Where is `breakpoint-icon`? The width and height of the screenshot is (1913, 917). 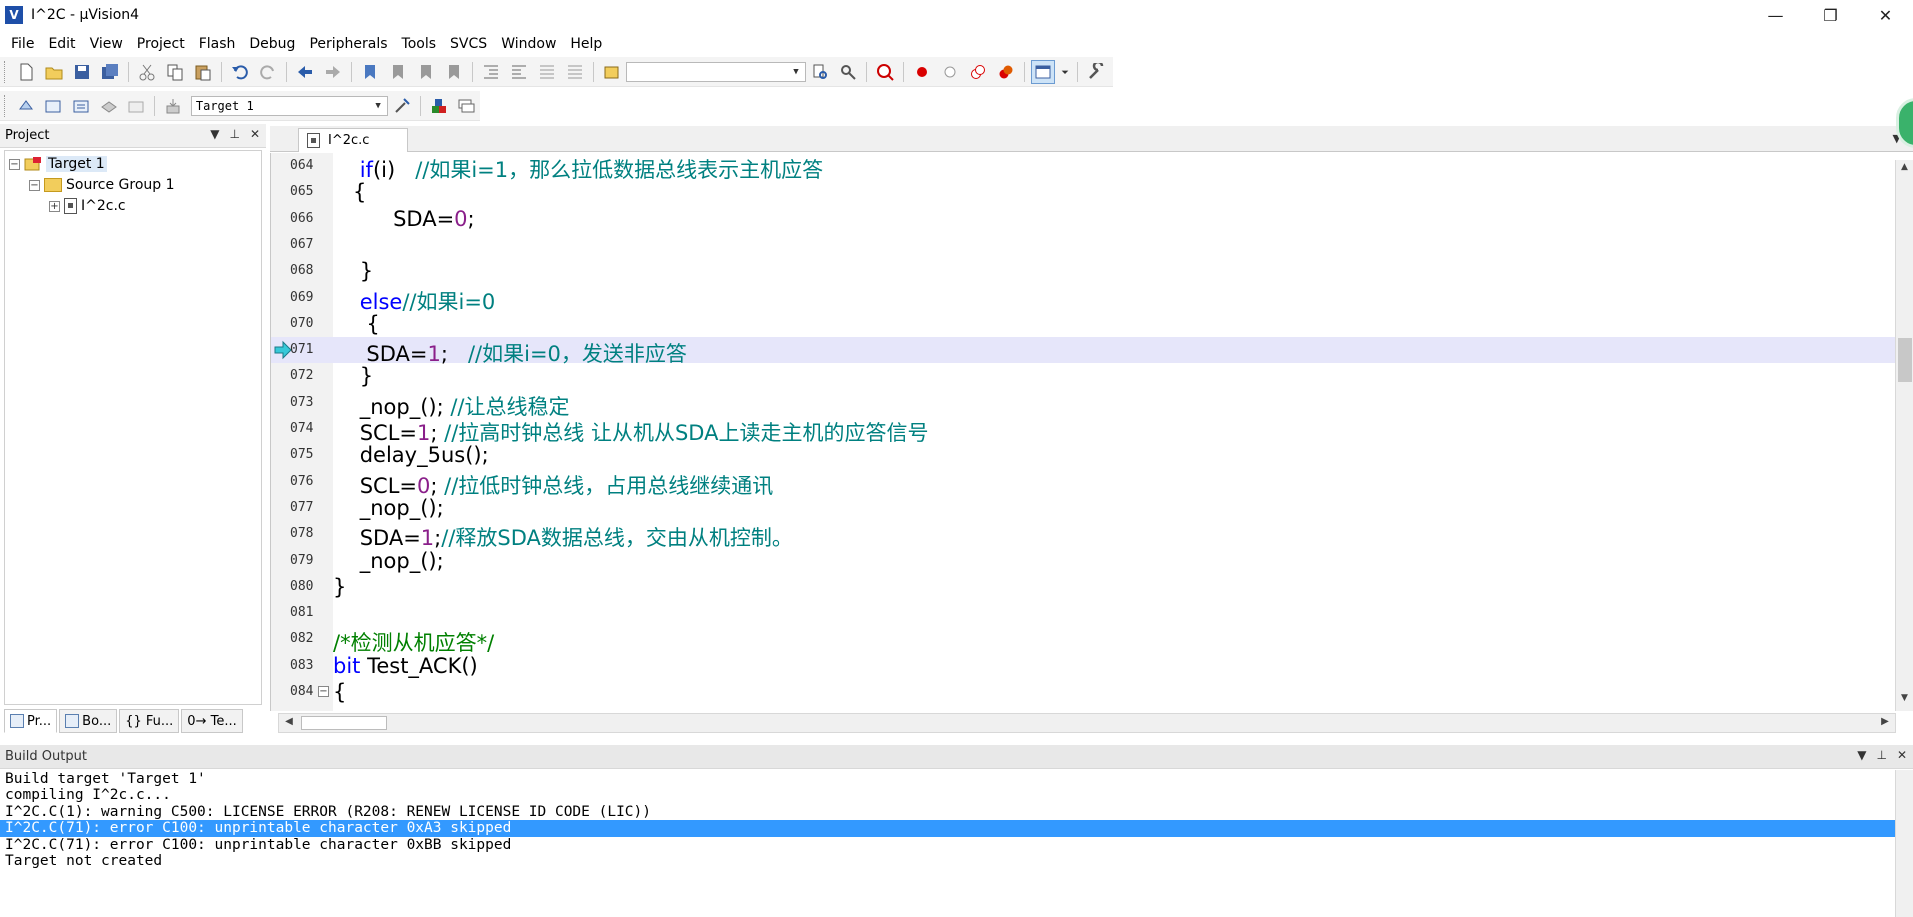 breakpoint-icon is located at coordinates (922, 72).